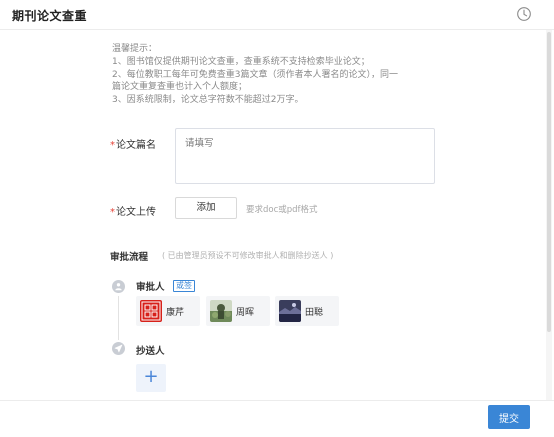 This screenshot has width=554, height=437. Describe the element at coordinates (245, 313) in the screenshot. I see `approver-name: 周晖` at that location.